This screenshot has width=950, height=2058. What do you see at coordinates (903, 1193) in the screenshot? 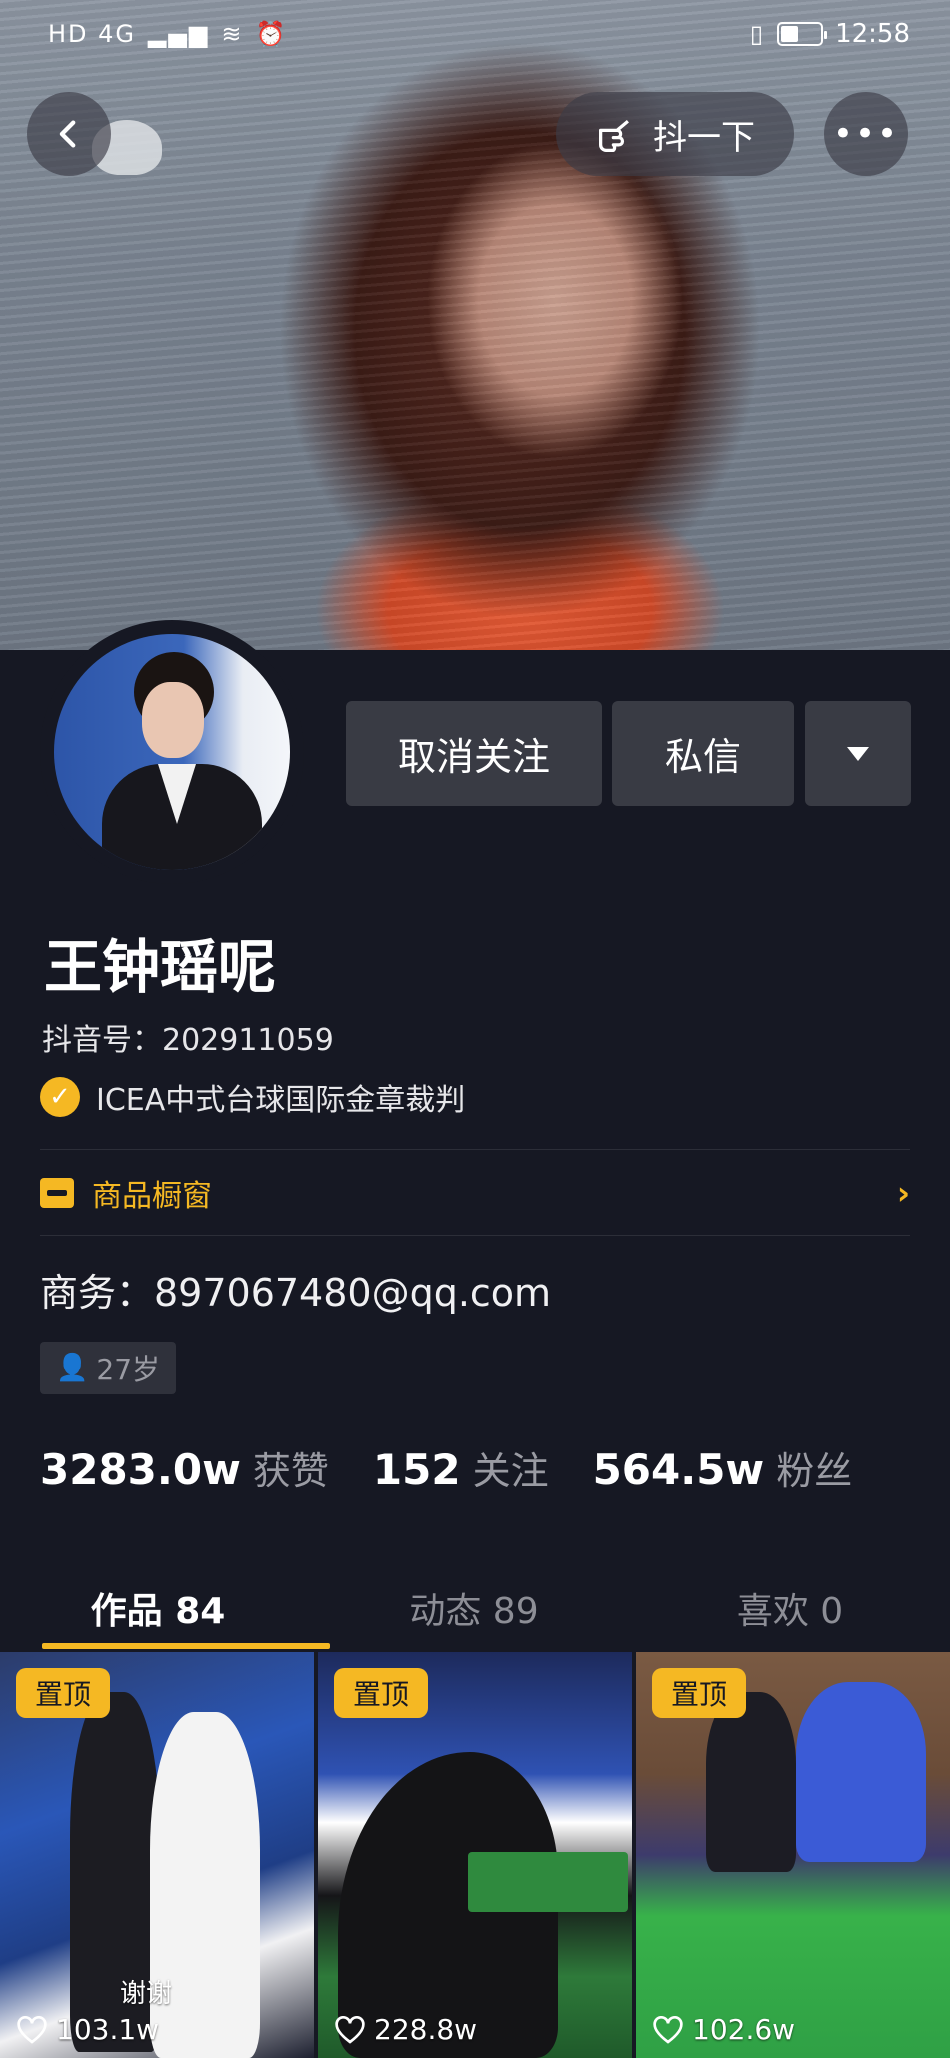
I see `chevron-right-icon: ›` at bounding box center [903, 1193].